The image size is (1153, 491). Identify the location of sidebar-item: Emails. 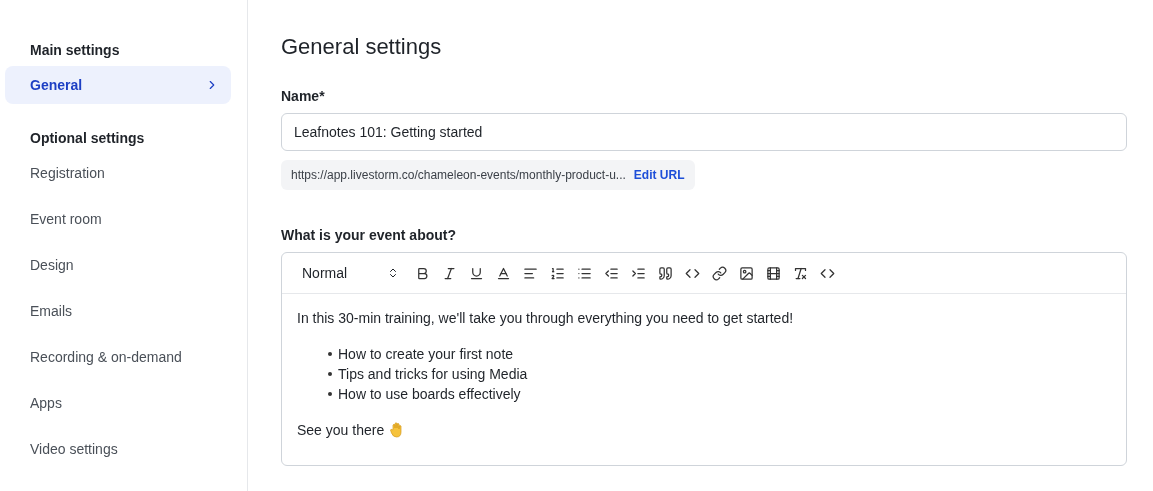
(118, 311).